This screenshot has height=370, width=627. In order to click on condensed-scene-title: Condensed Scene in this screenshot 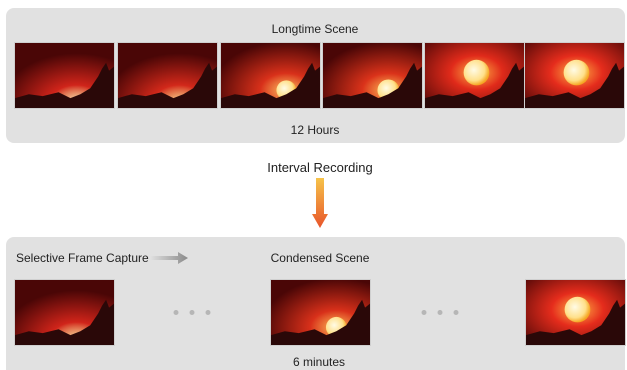, I will do `click(320, 258)`.